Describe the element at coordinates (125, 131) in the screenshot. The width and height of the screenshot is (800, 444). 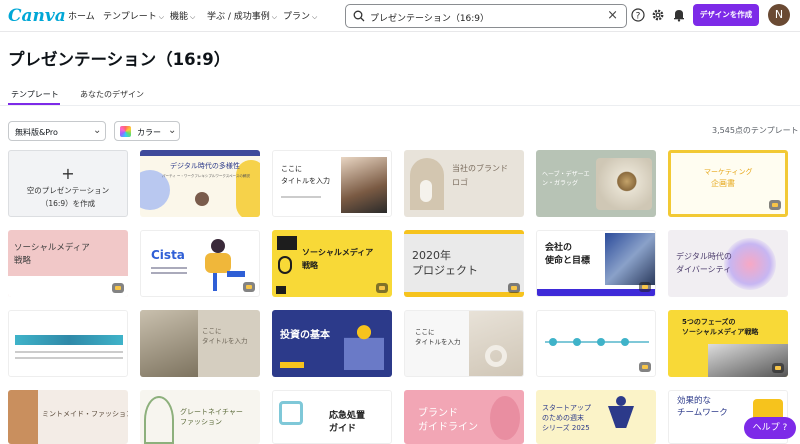
I see `color-swatch-icon` at that location.